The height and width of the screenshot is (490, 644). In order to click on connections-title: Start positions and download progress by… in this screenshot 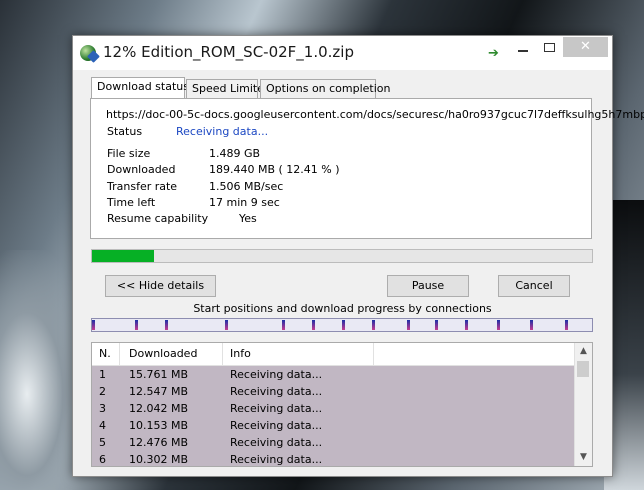, I will do `click(342, 308)`.